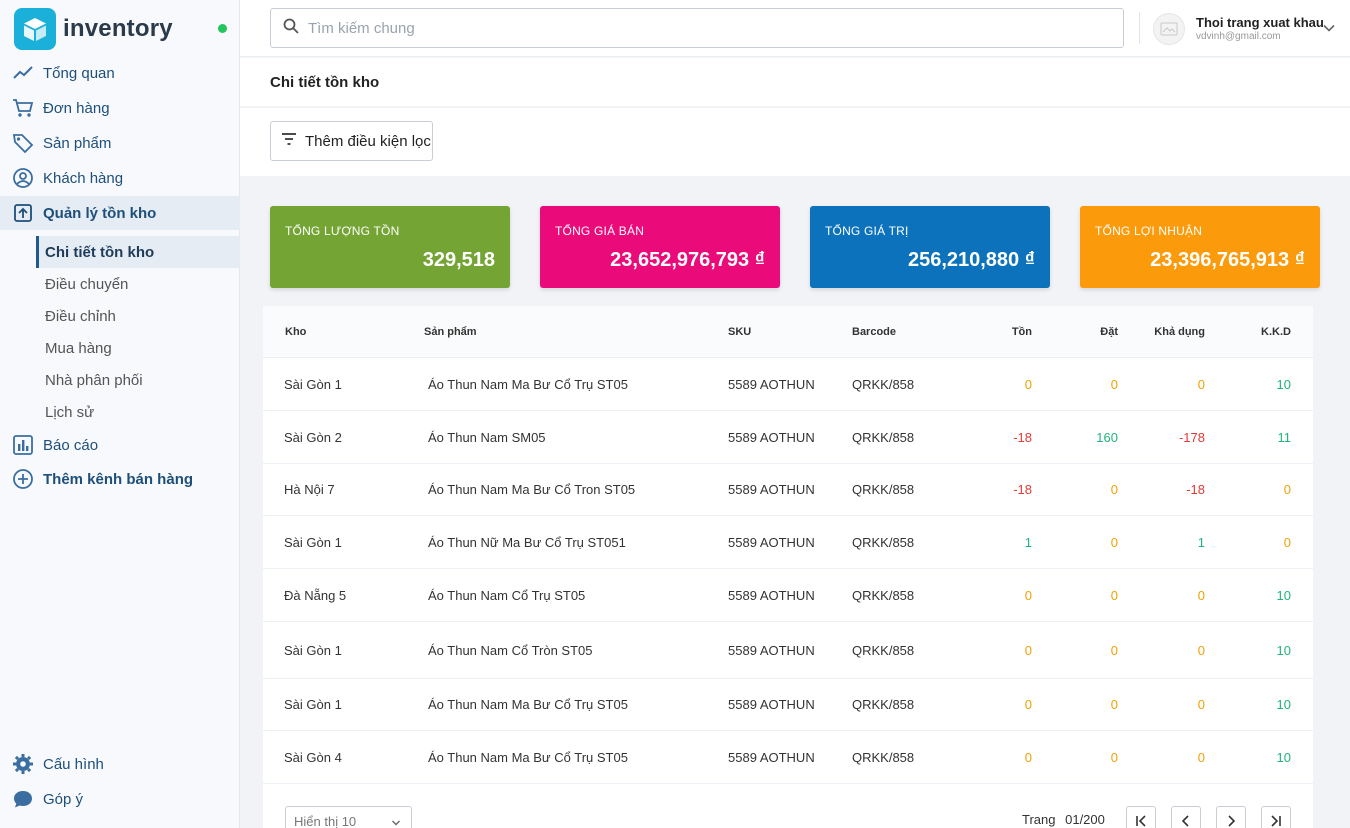 The width and height of the screenshot is (1350, 828). What do you see at coordinates (313, 437) in the screenshot?
I see `cell-warehouse: Sài Gòn 2` at bounding box center [313, 437].